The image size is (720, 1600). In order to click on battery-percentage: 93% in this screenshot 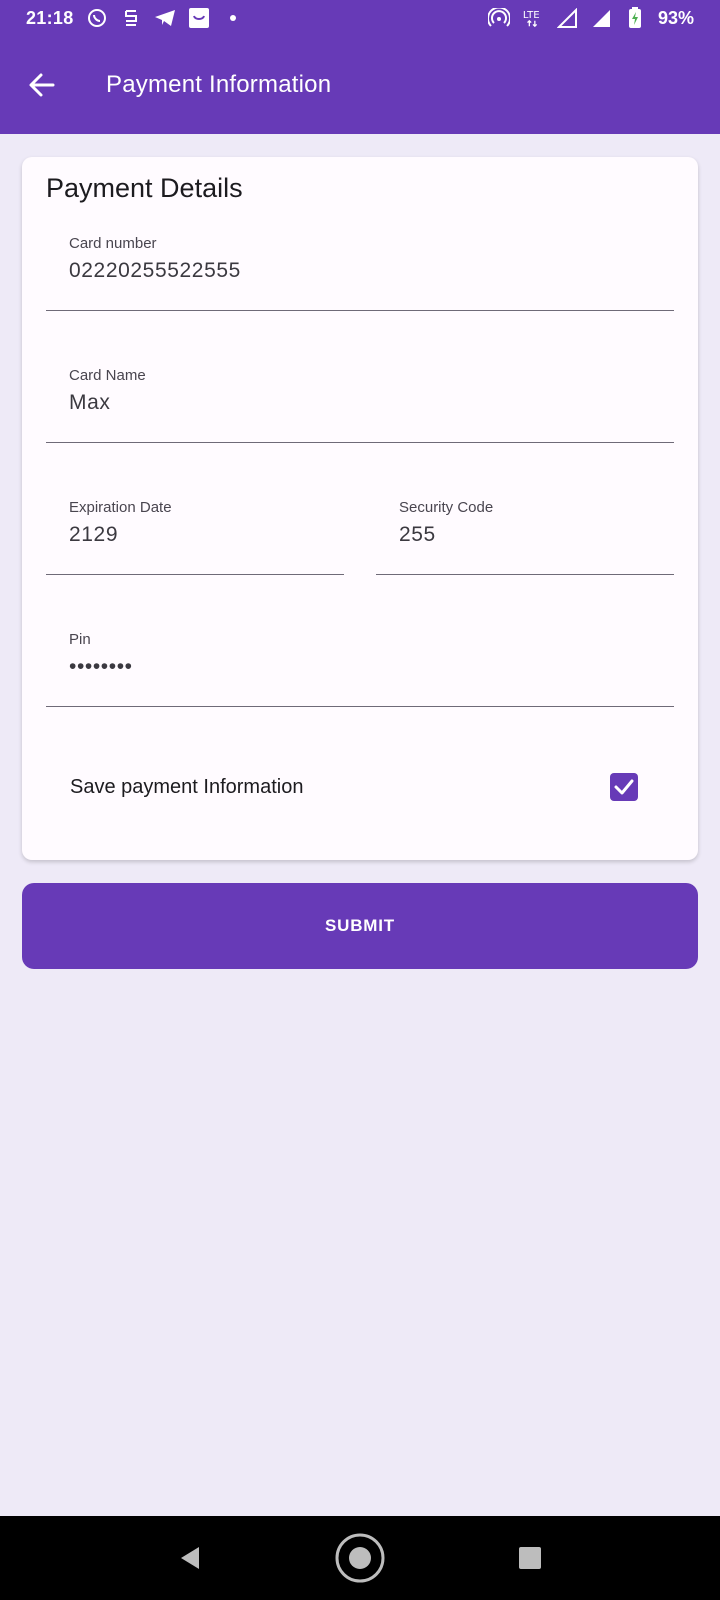, I will do `click(675, 17)`.